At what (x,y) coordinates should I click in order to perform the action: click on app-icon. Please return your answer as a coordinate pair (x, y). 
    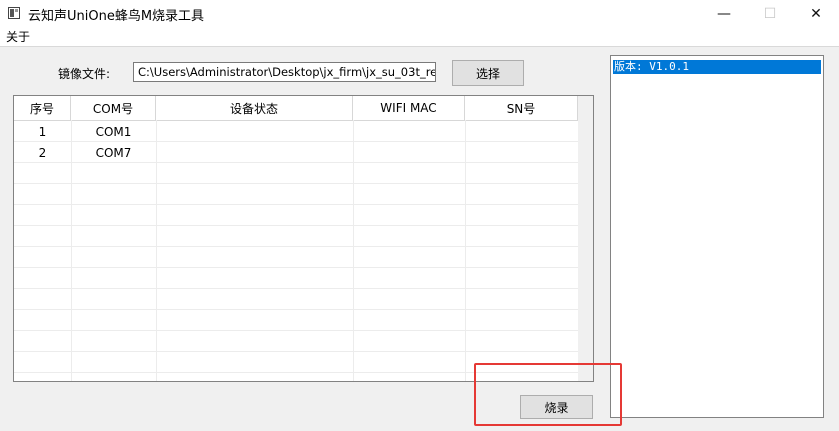
    Looking at the image, I should click on (14, 13).